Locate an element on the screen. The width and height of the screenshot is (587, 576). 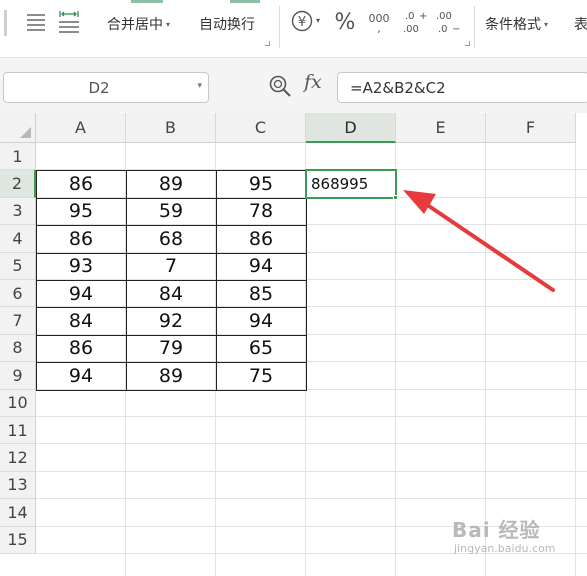
increase-decimal-icon: .0 + .00 is located at coordinates (415, 22).